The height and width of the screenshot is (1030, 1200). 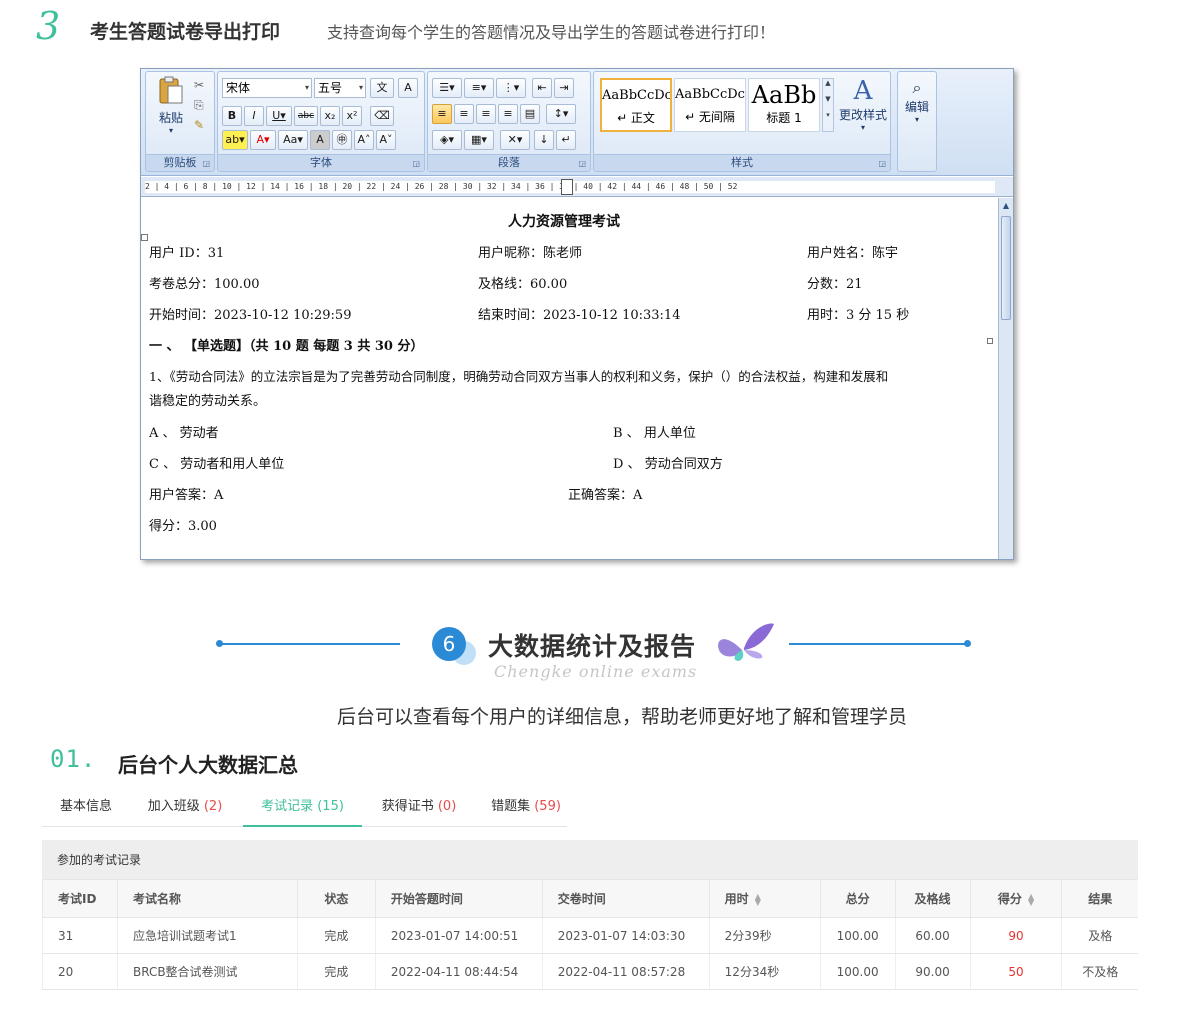 What do you see at coordinates (408, 88) in the screenshot?
I see `char-border-icon: A` at bounding box center [408, 88].